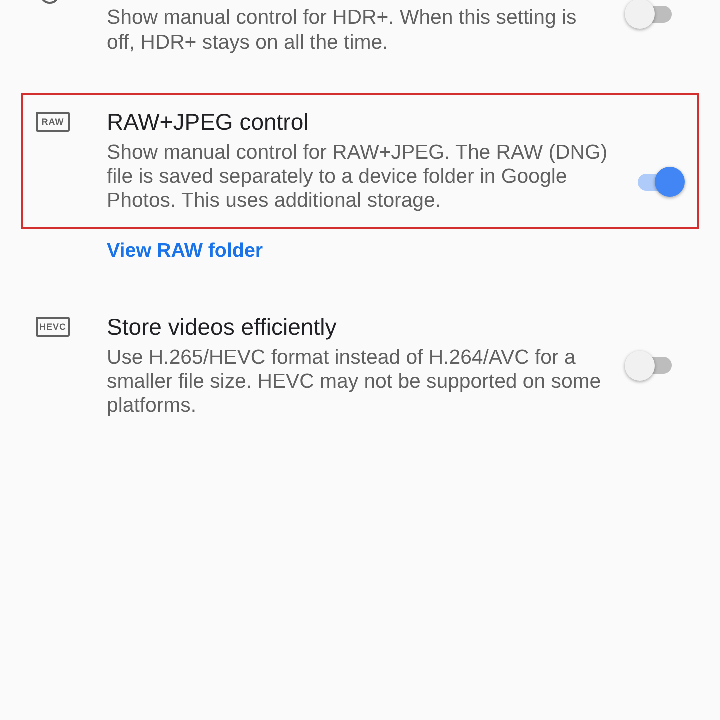 This screenshot has height=720, width=720. Describe the element at coordinates (208, 122) in the screenshot. I see `setting-title: RAW+JPEG control` at that location.